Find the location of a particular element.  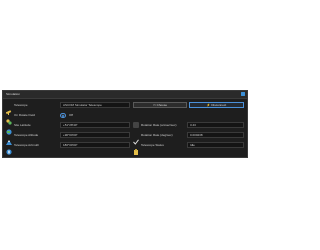

telescope-status-field: Idle is located at coordinates (215, 145).